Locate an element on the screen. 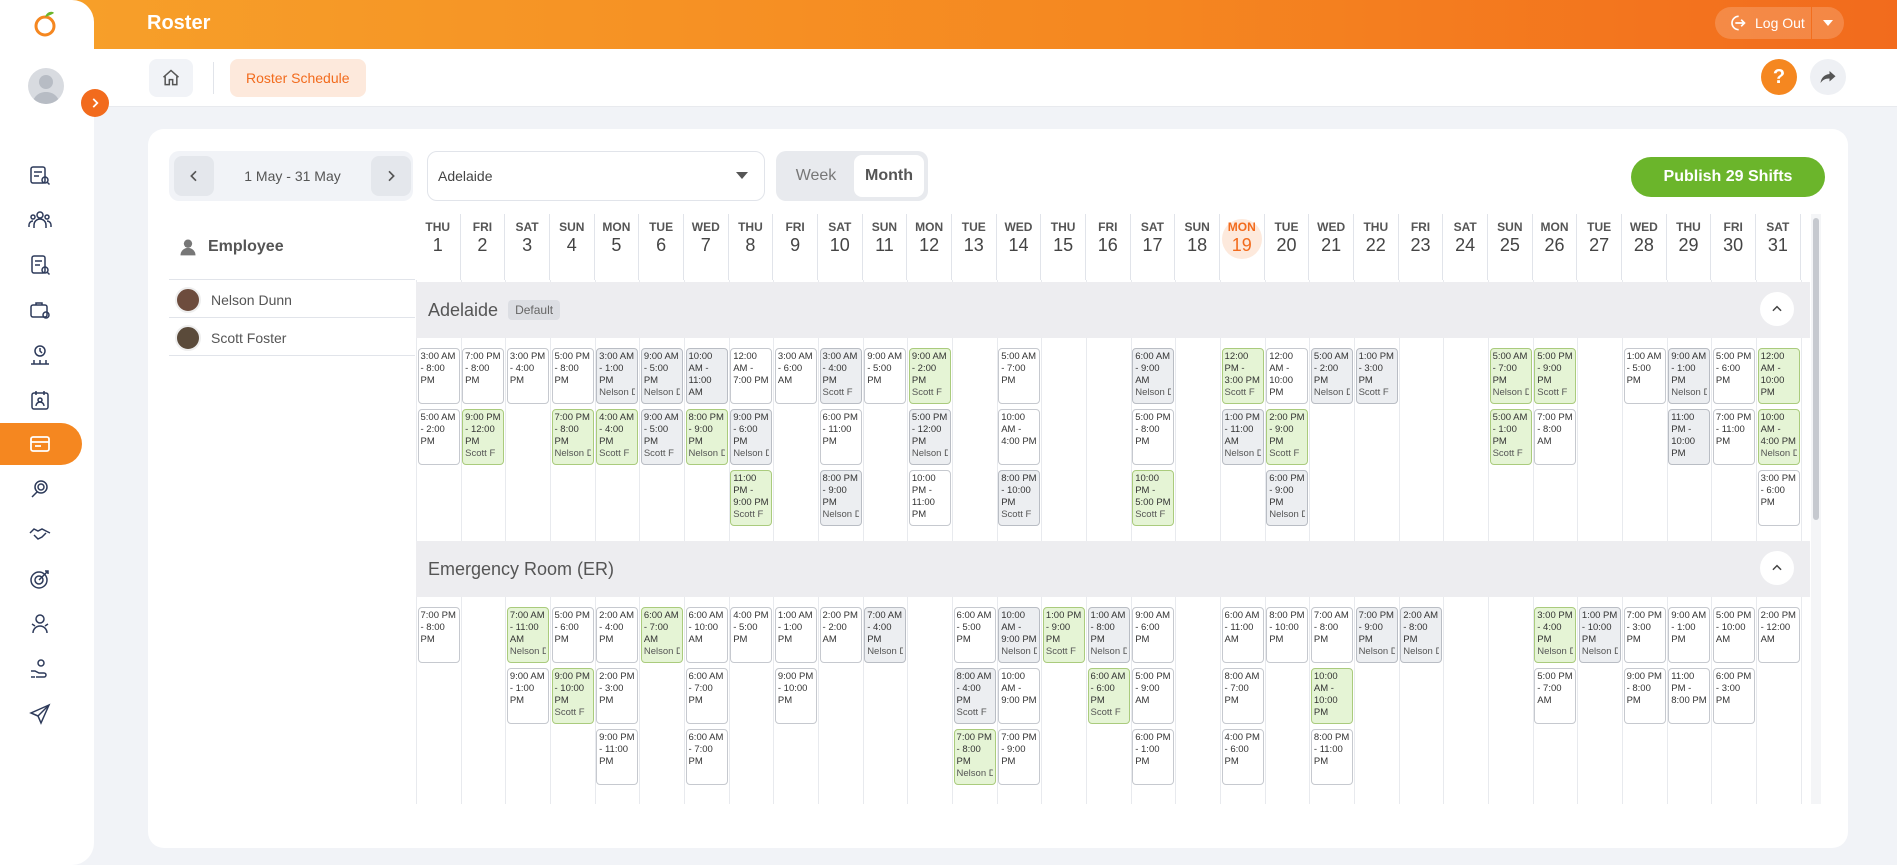 The image size is (1897, 865). shift-card: 3:00 AM - 6:00 AM is located at coordinates (795, 376).